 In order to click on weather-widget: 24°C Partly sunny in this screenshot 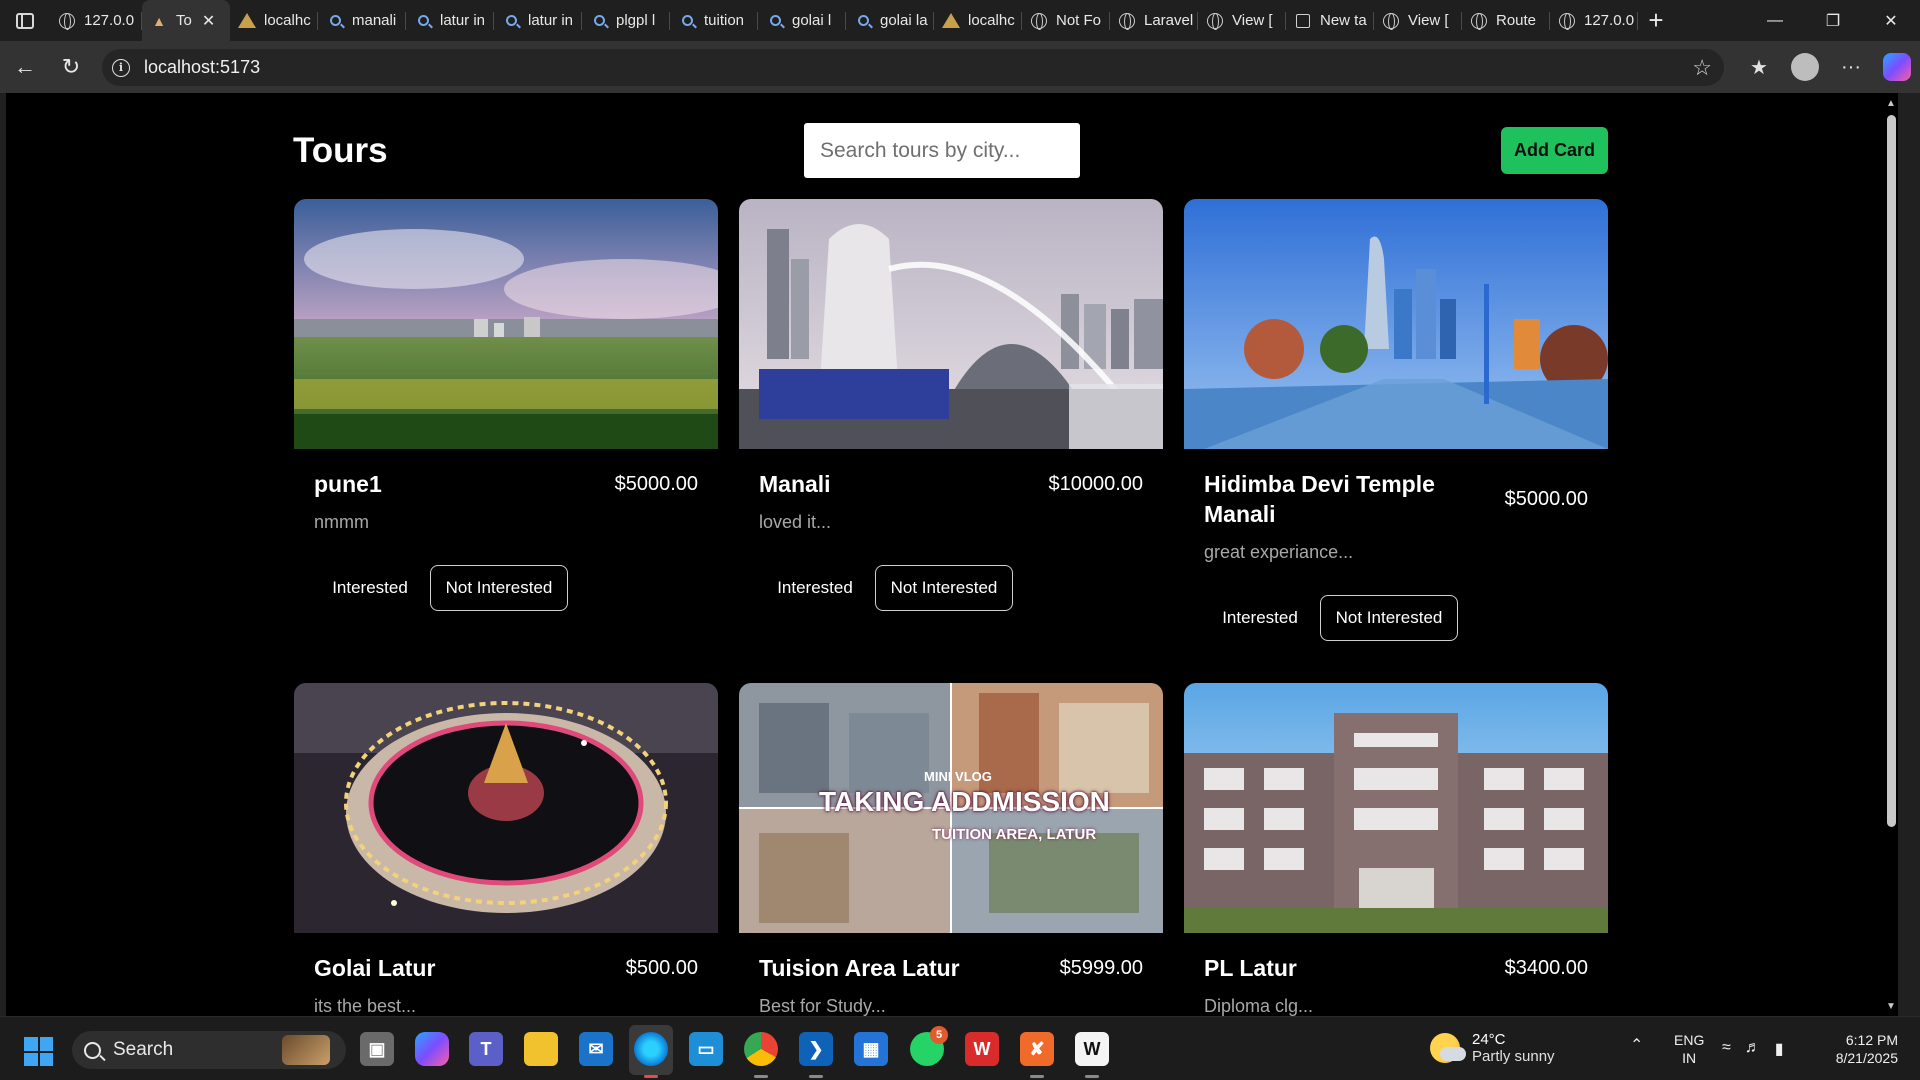, I will do `click(1492, 1048)`.